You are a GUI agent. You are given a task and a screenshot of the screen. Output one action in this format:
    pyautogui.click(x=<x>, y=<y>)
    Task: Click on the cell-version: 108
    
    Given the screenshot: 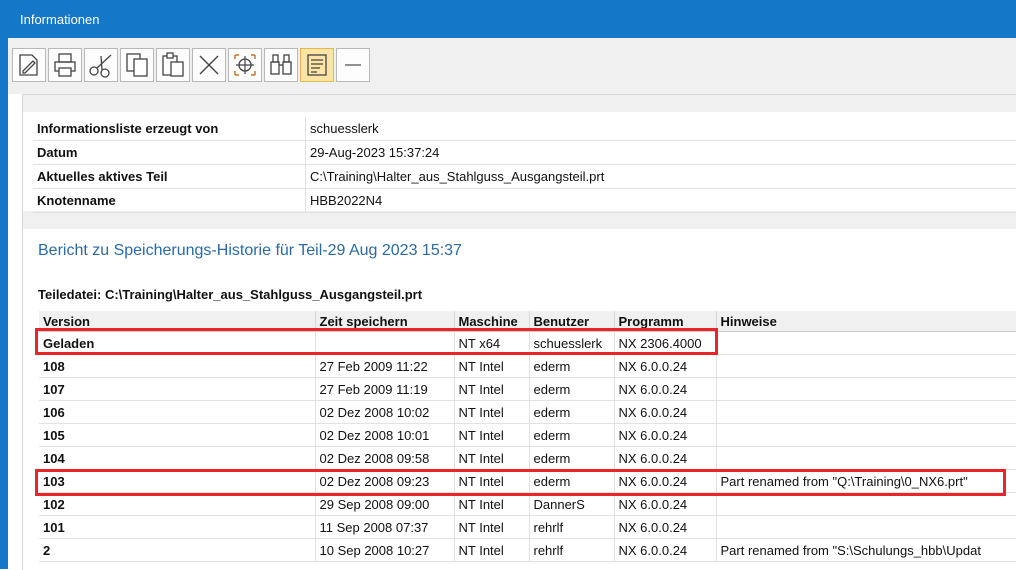 What is the action you would take?
    pyautogui.click(x=177, y=366)
    